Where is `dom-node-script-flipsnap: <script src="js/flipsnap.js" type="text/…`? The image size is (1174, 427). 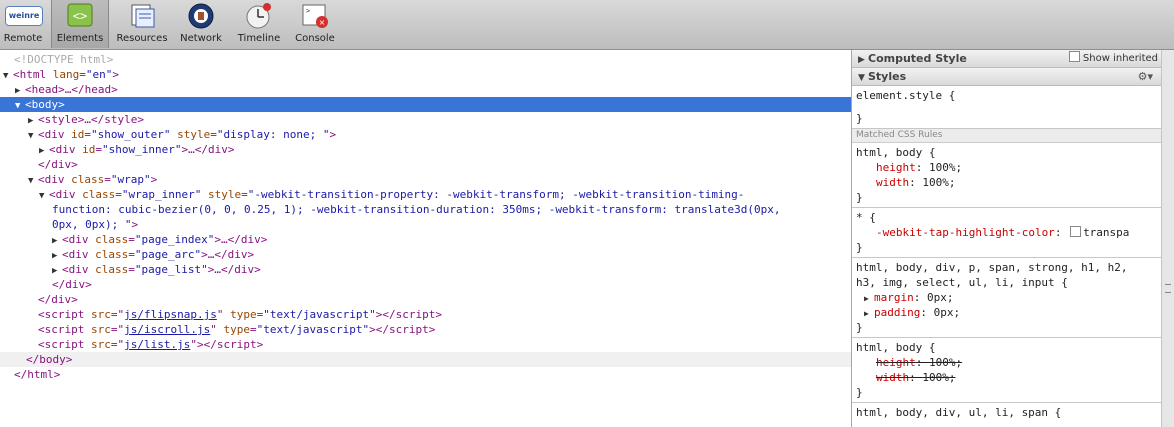 dom-node-script-flipsnap: <script src="js/flipsnap.js" type="text/… is located at coordinates (425, 314).